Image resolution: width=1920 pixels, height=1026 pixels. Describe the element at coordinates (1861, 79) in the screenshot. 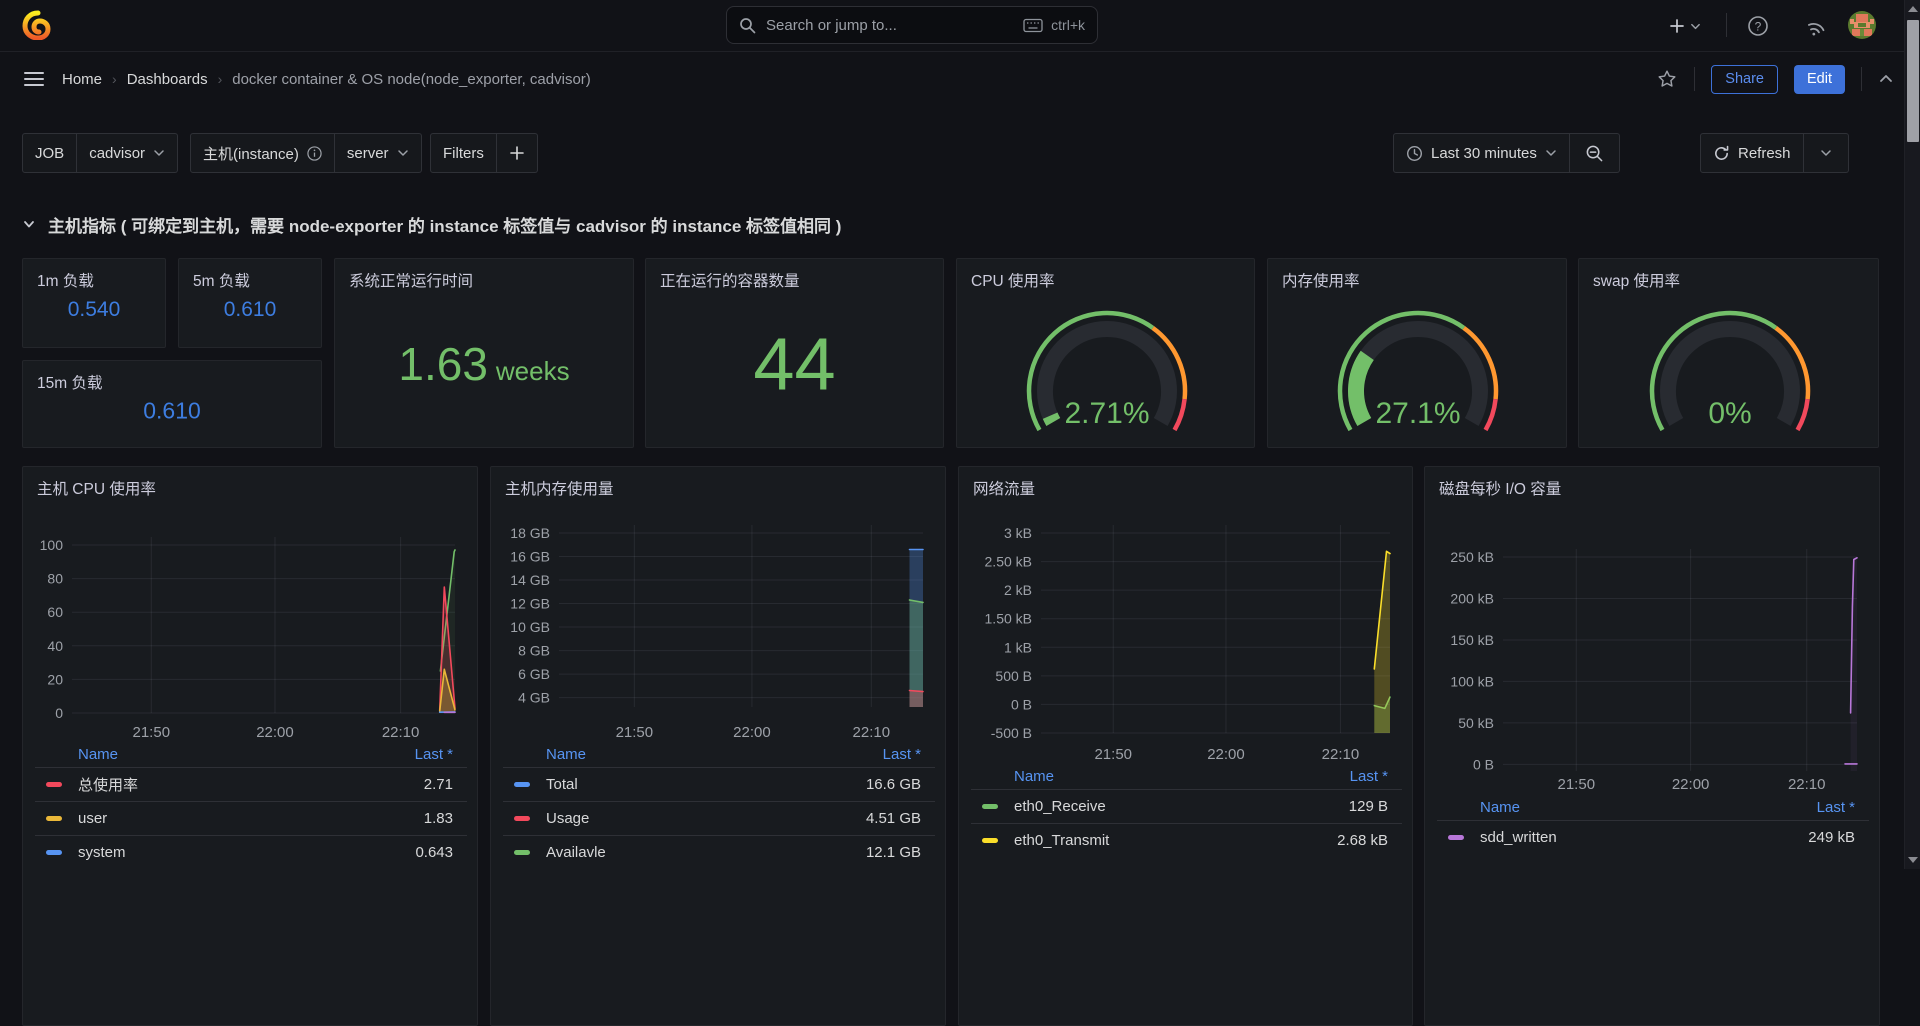

I see `divider` at that location.